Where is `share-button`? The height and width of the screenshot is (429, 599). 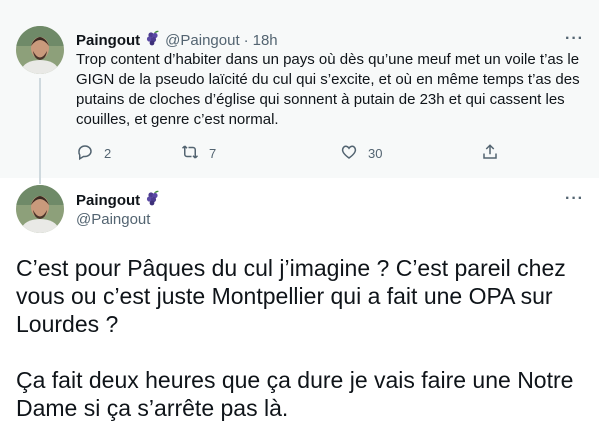 share-button is located at coordinates (495, 153).